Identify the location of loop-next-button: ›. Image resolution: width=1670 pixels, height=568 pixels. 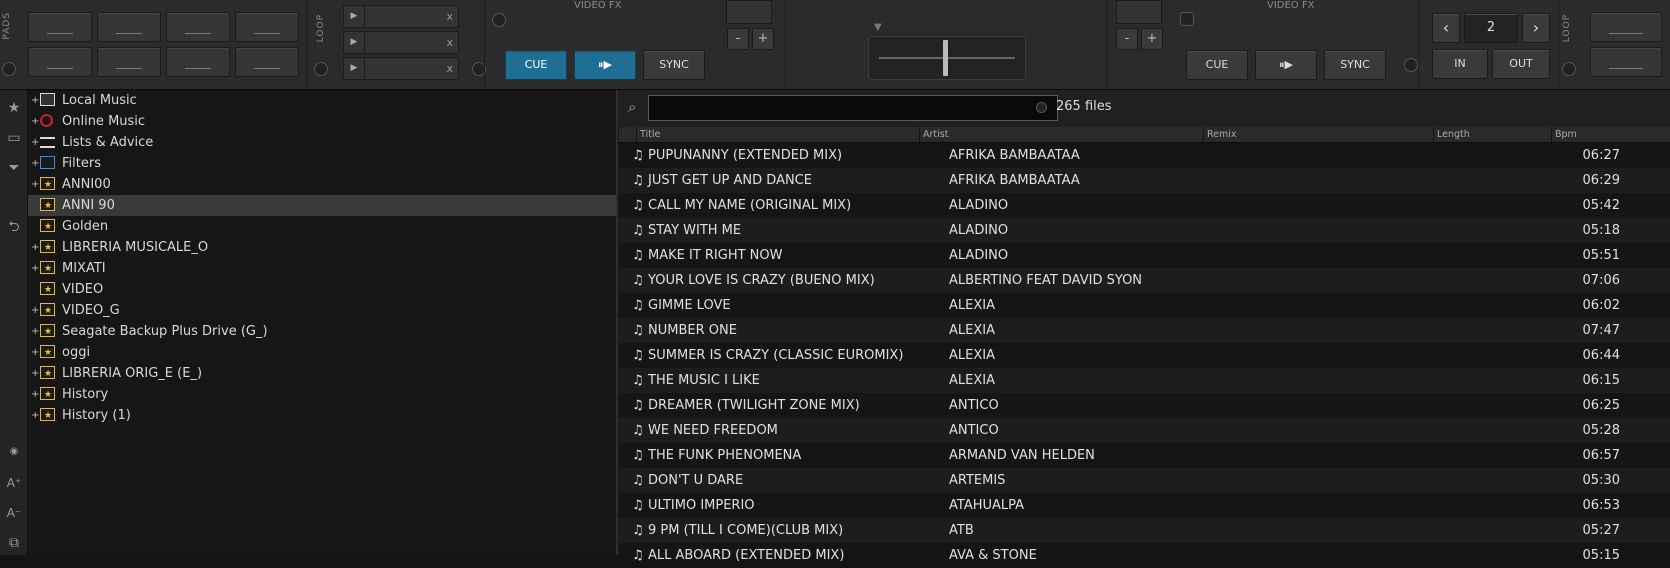
(1536, 28).